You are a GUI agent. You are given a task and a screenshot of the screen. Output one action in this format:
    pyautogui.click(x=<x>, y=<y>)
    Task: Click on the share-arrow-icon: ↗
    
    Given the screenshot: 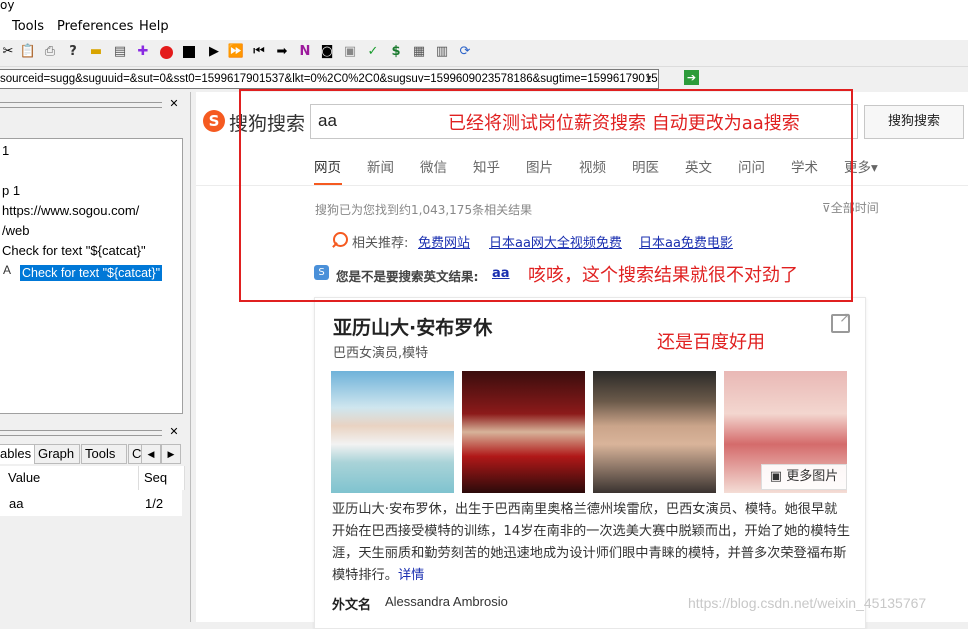 What is the action you would take?
    pyautogui.click(x=845, y=318)
    